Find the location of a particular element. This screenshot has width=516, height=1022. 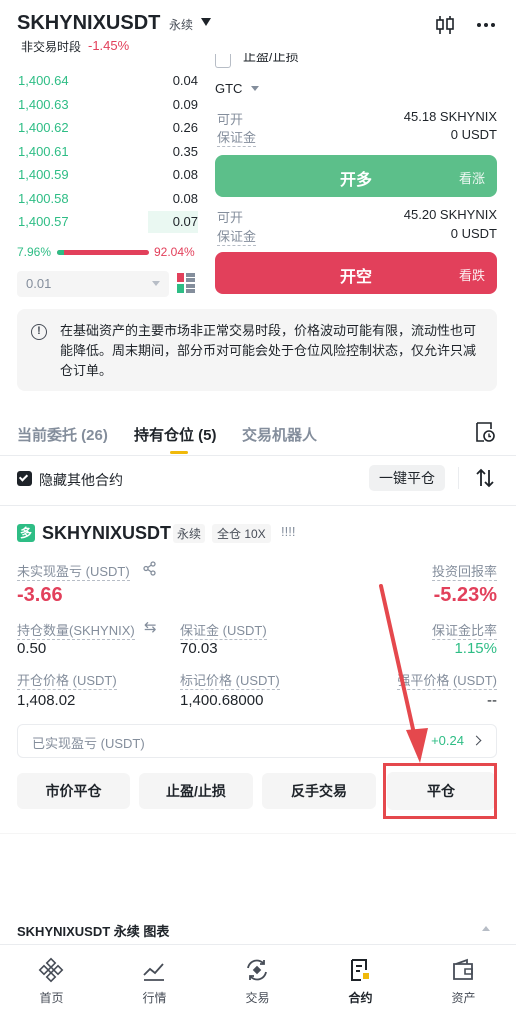

ratio-bar is located at coordinates (103, 252).